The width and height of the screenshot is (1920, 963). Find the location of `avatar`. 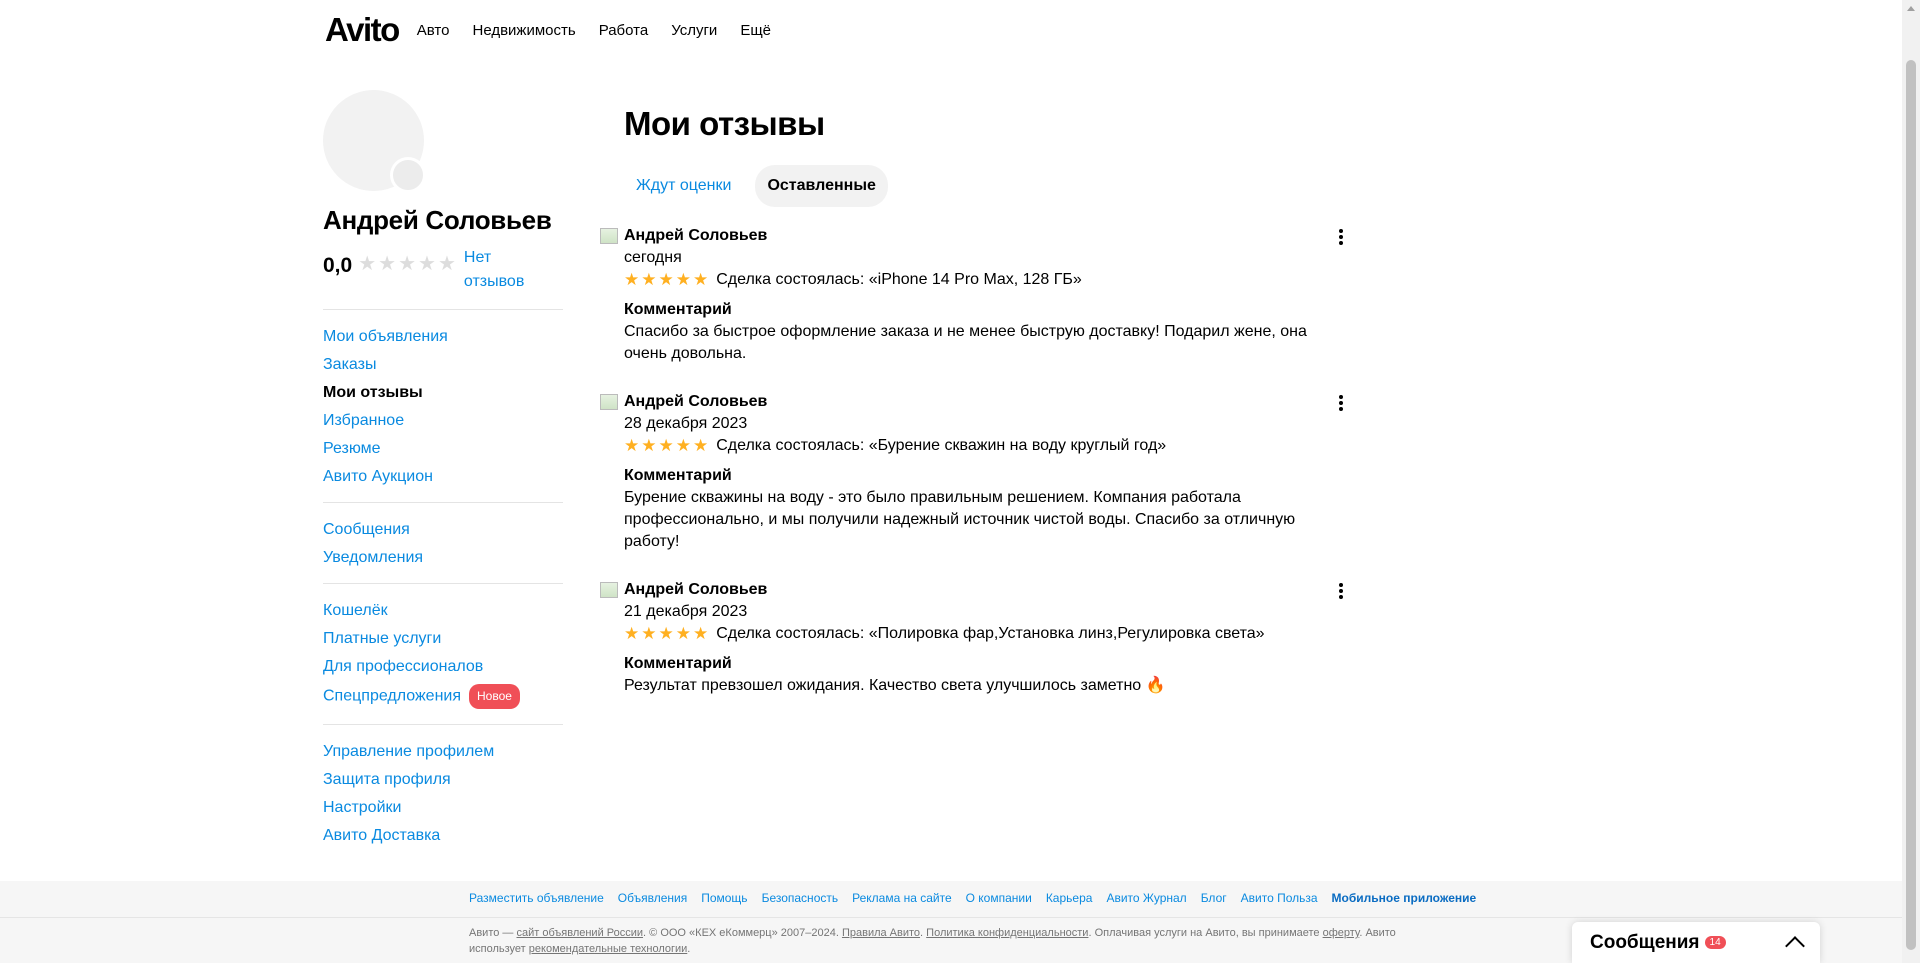

avatar is located at coordinates (374, 141).